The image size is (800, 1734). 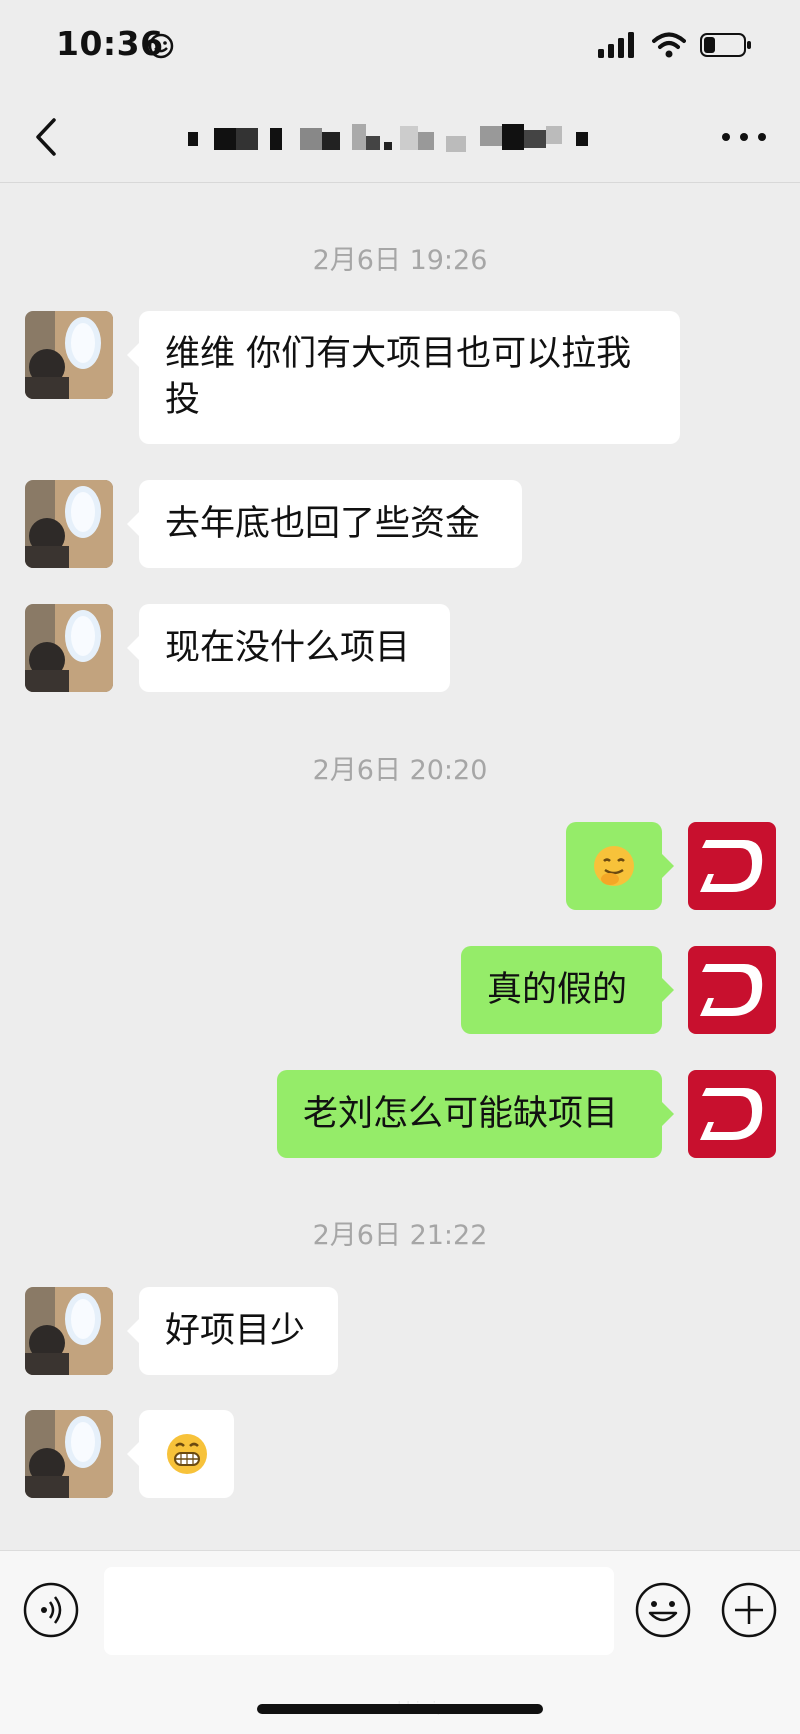 I want to click on timestamp: 2月6日 19:26, so click(x=400, y=260).